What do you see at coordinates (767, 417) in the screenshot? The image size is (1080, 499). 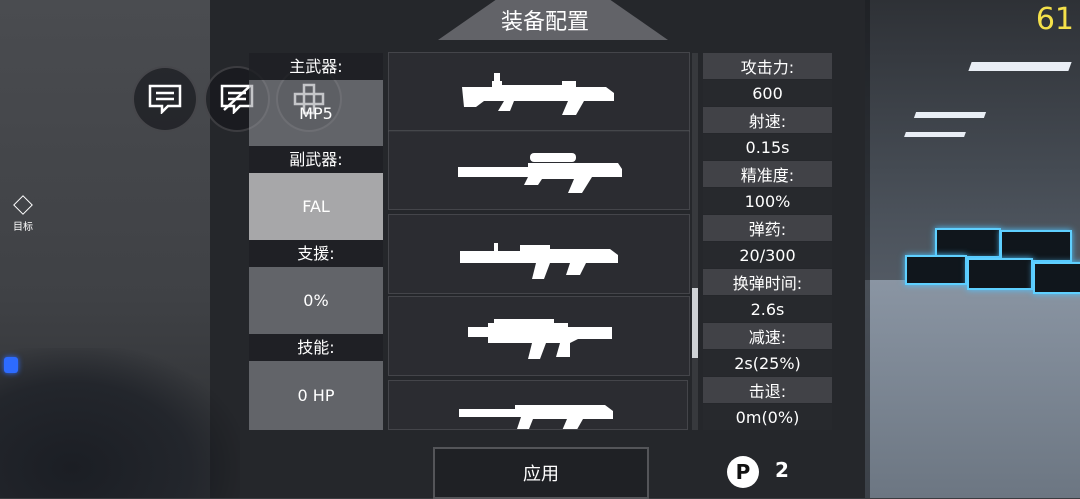 I see `stat-value: 0m(0%)` at bounding box center [767, 417].